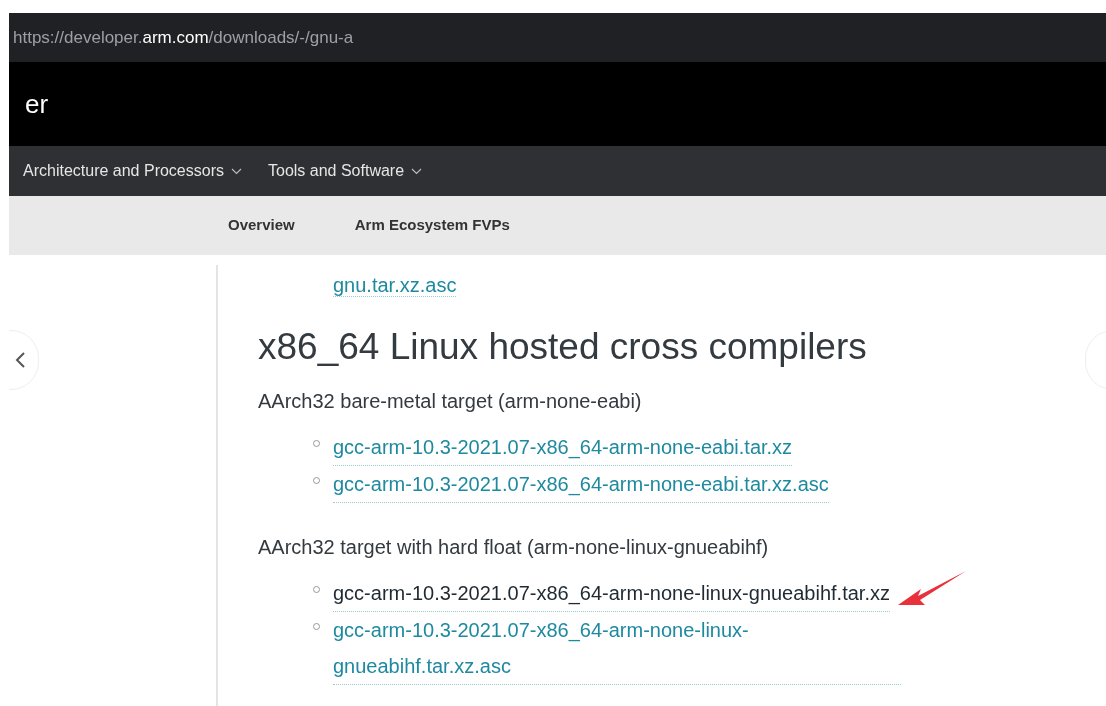 This screenshot has width=1106, height=706. I want to click on address-bar: https://developer.arm.com/downloads/-/gnu-a, so click(557, 37).